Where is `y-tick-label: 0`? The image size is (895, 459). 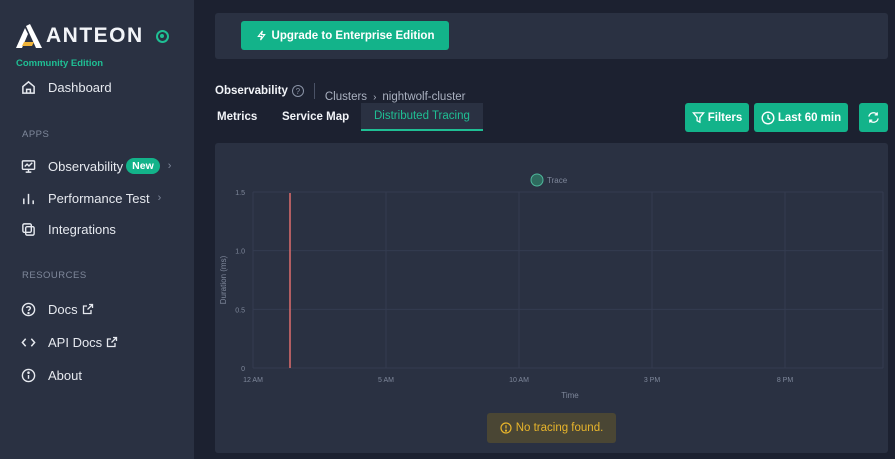 y-tick-label: 0 is located at coordinates (243, 369).